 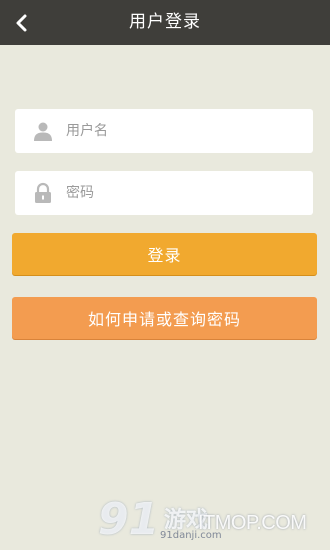 I want to click on chevron-left-icon, so click(x=21, y=22).